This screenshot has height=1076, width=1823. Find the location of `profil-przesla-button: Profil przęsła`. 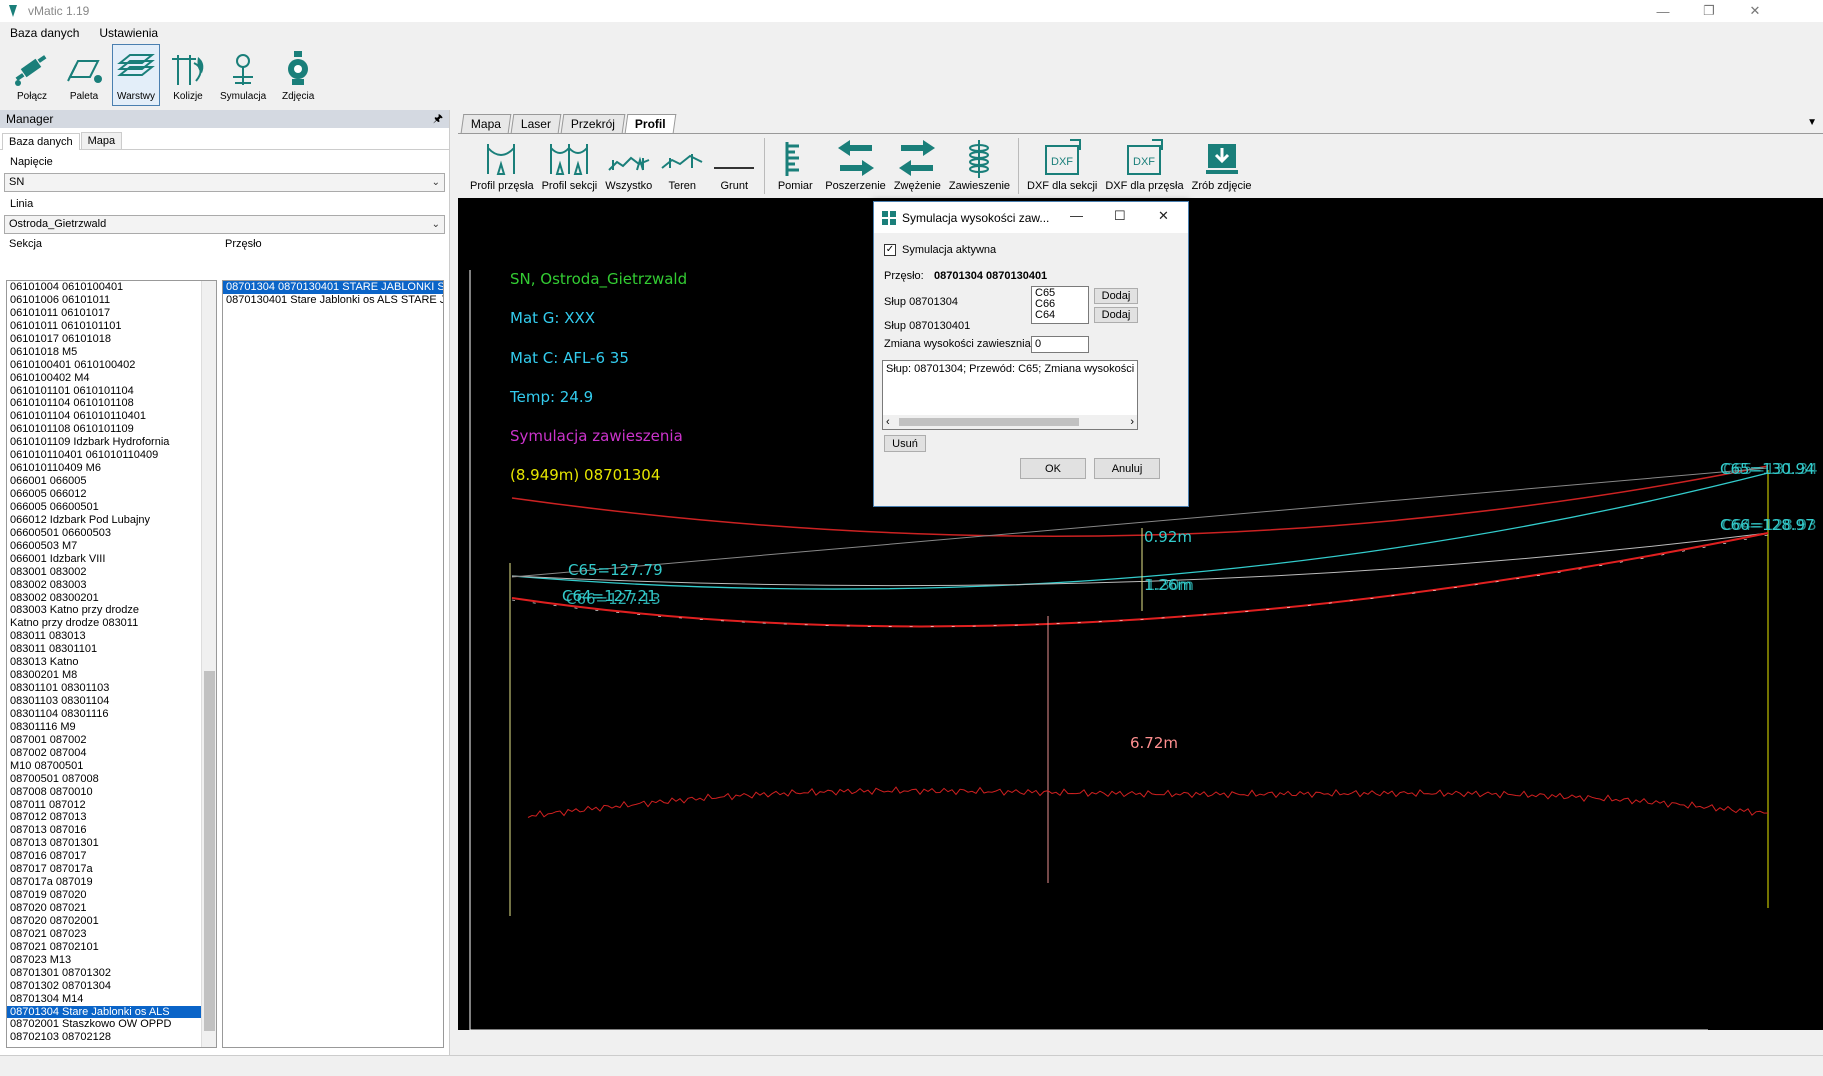

profil-przesla-button: Profil przęsła is located at coordinates (502, 163).